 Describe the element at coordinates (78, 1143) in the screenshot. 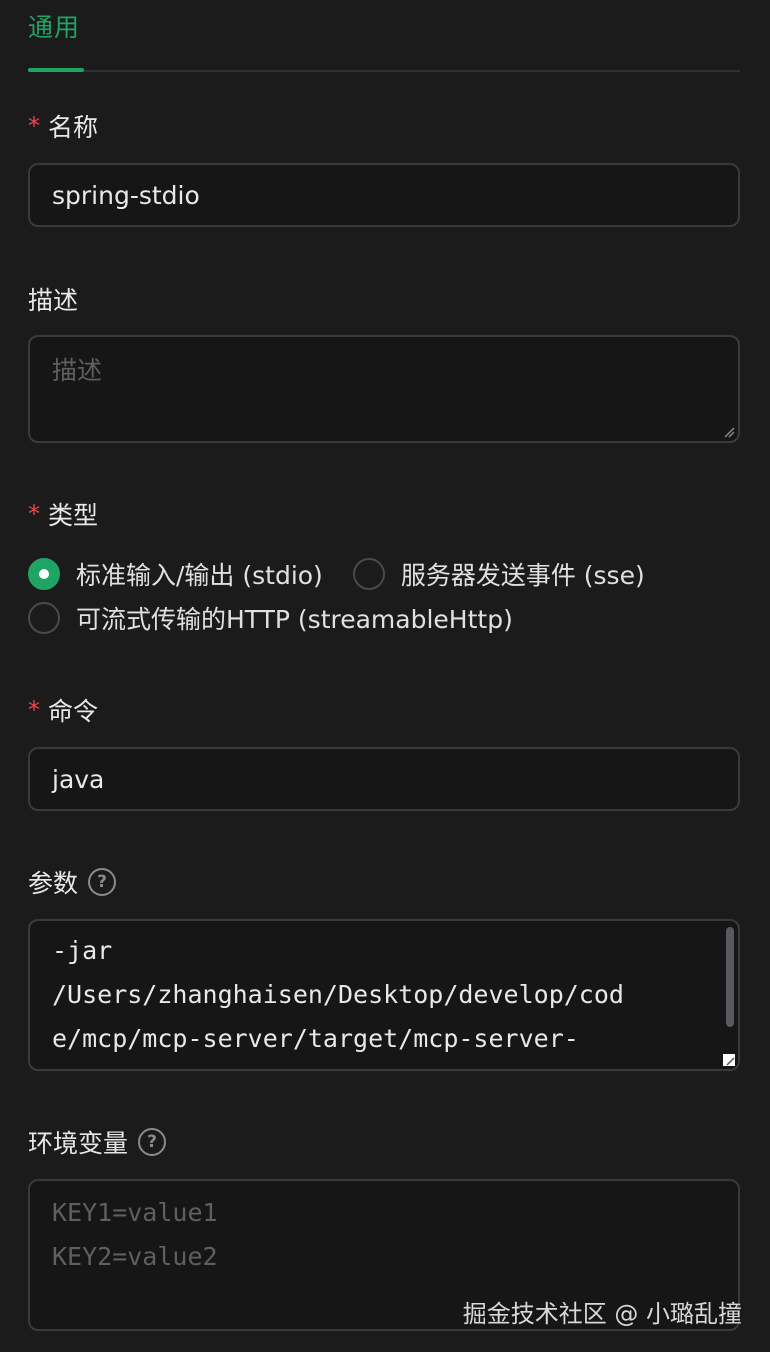

I see `env-label-text: 环境变量` at that location.